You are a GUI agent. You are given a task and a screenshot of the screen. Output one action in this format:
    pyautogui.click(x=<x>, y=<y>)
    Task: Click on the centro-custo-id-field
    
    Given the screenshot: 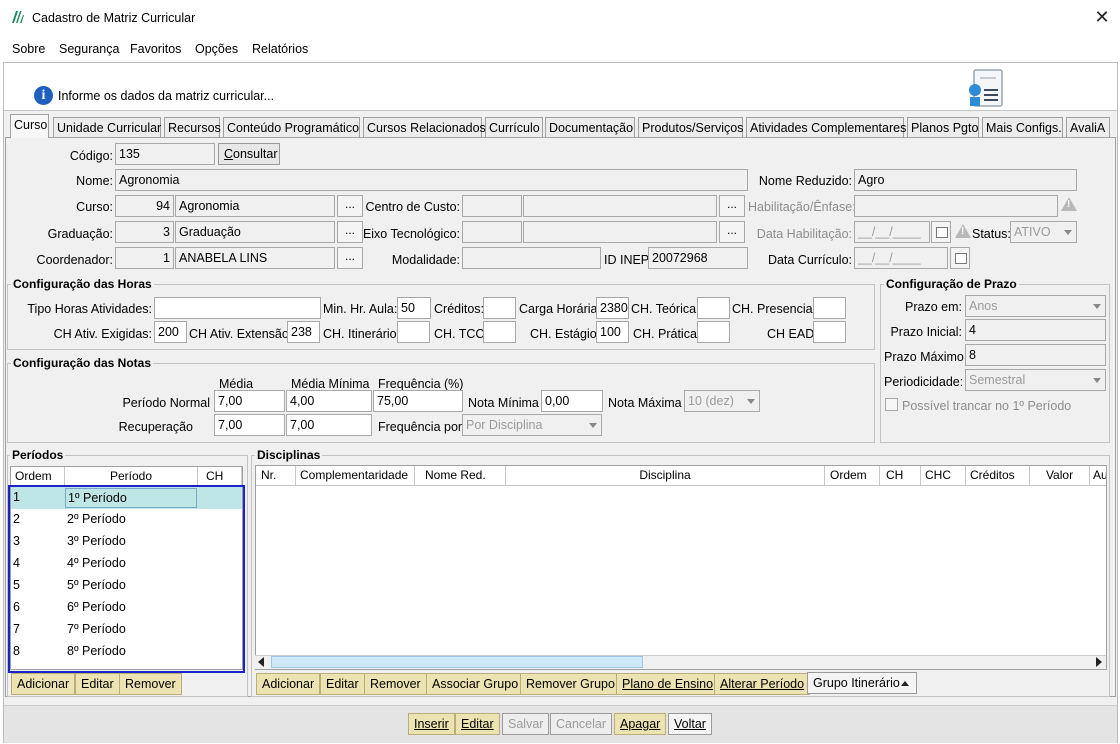 What is the action you would take?
    pyautogui.click(x=492, y=206)
    